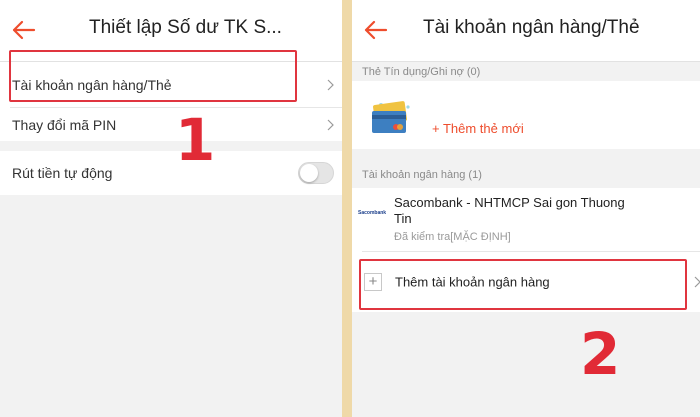 The width and height of the screenshot is (700, 417). I want to click on add-new-card-link: + Thêm thẻ mới, so click(478, 128).